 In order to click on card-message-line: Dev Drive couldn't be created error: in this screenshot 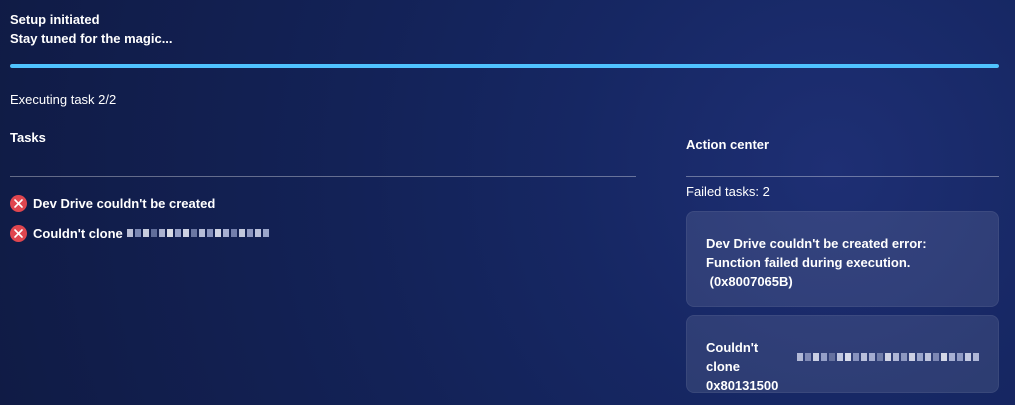, I will do `click(816, 243)`.